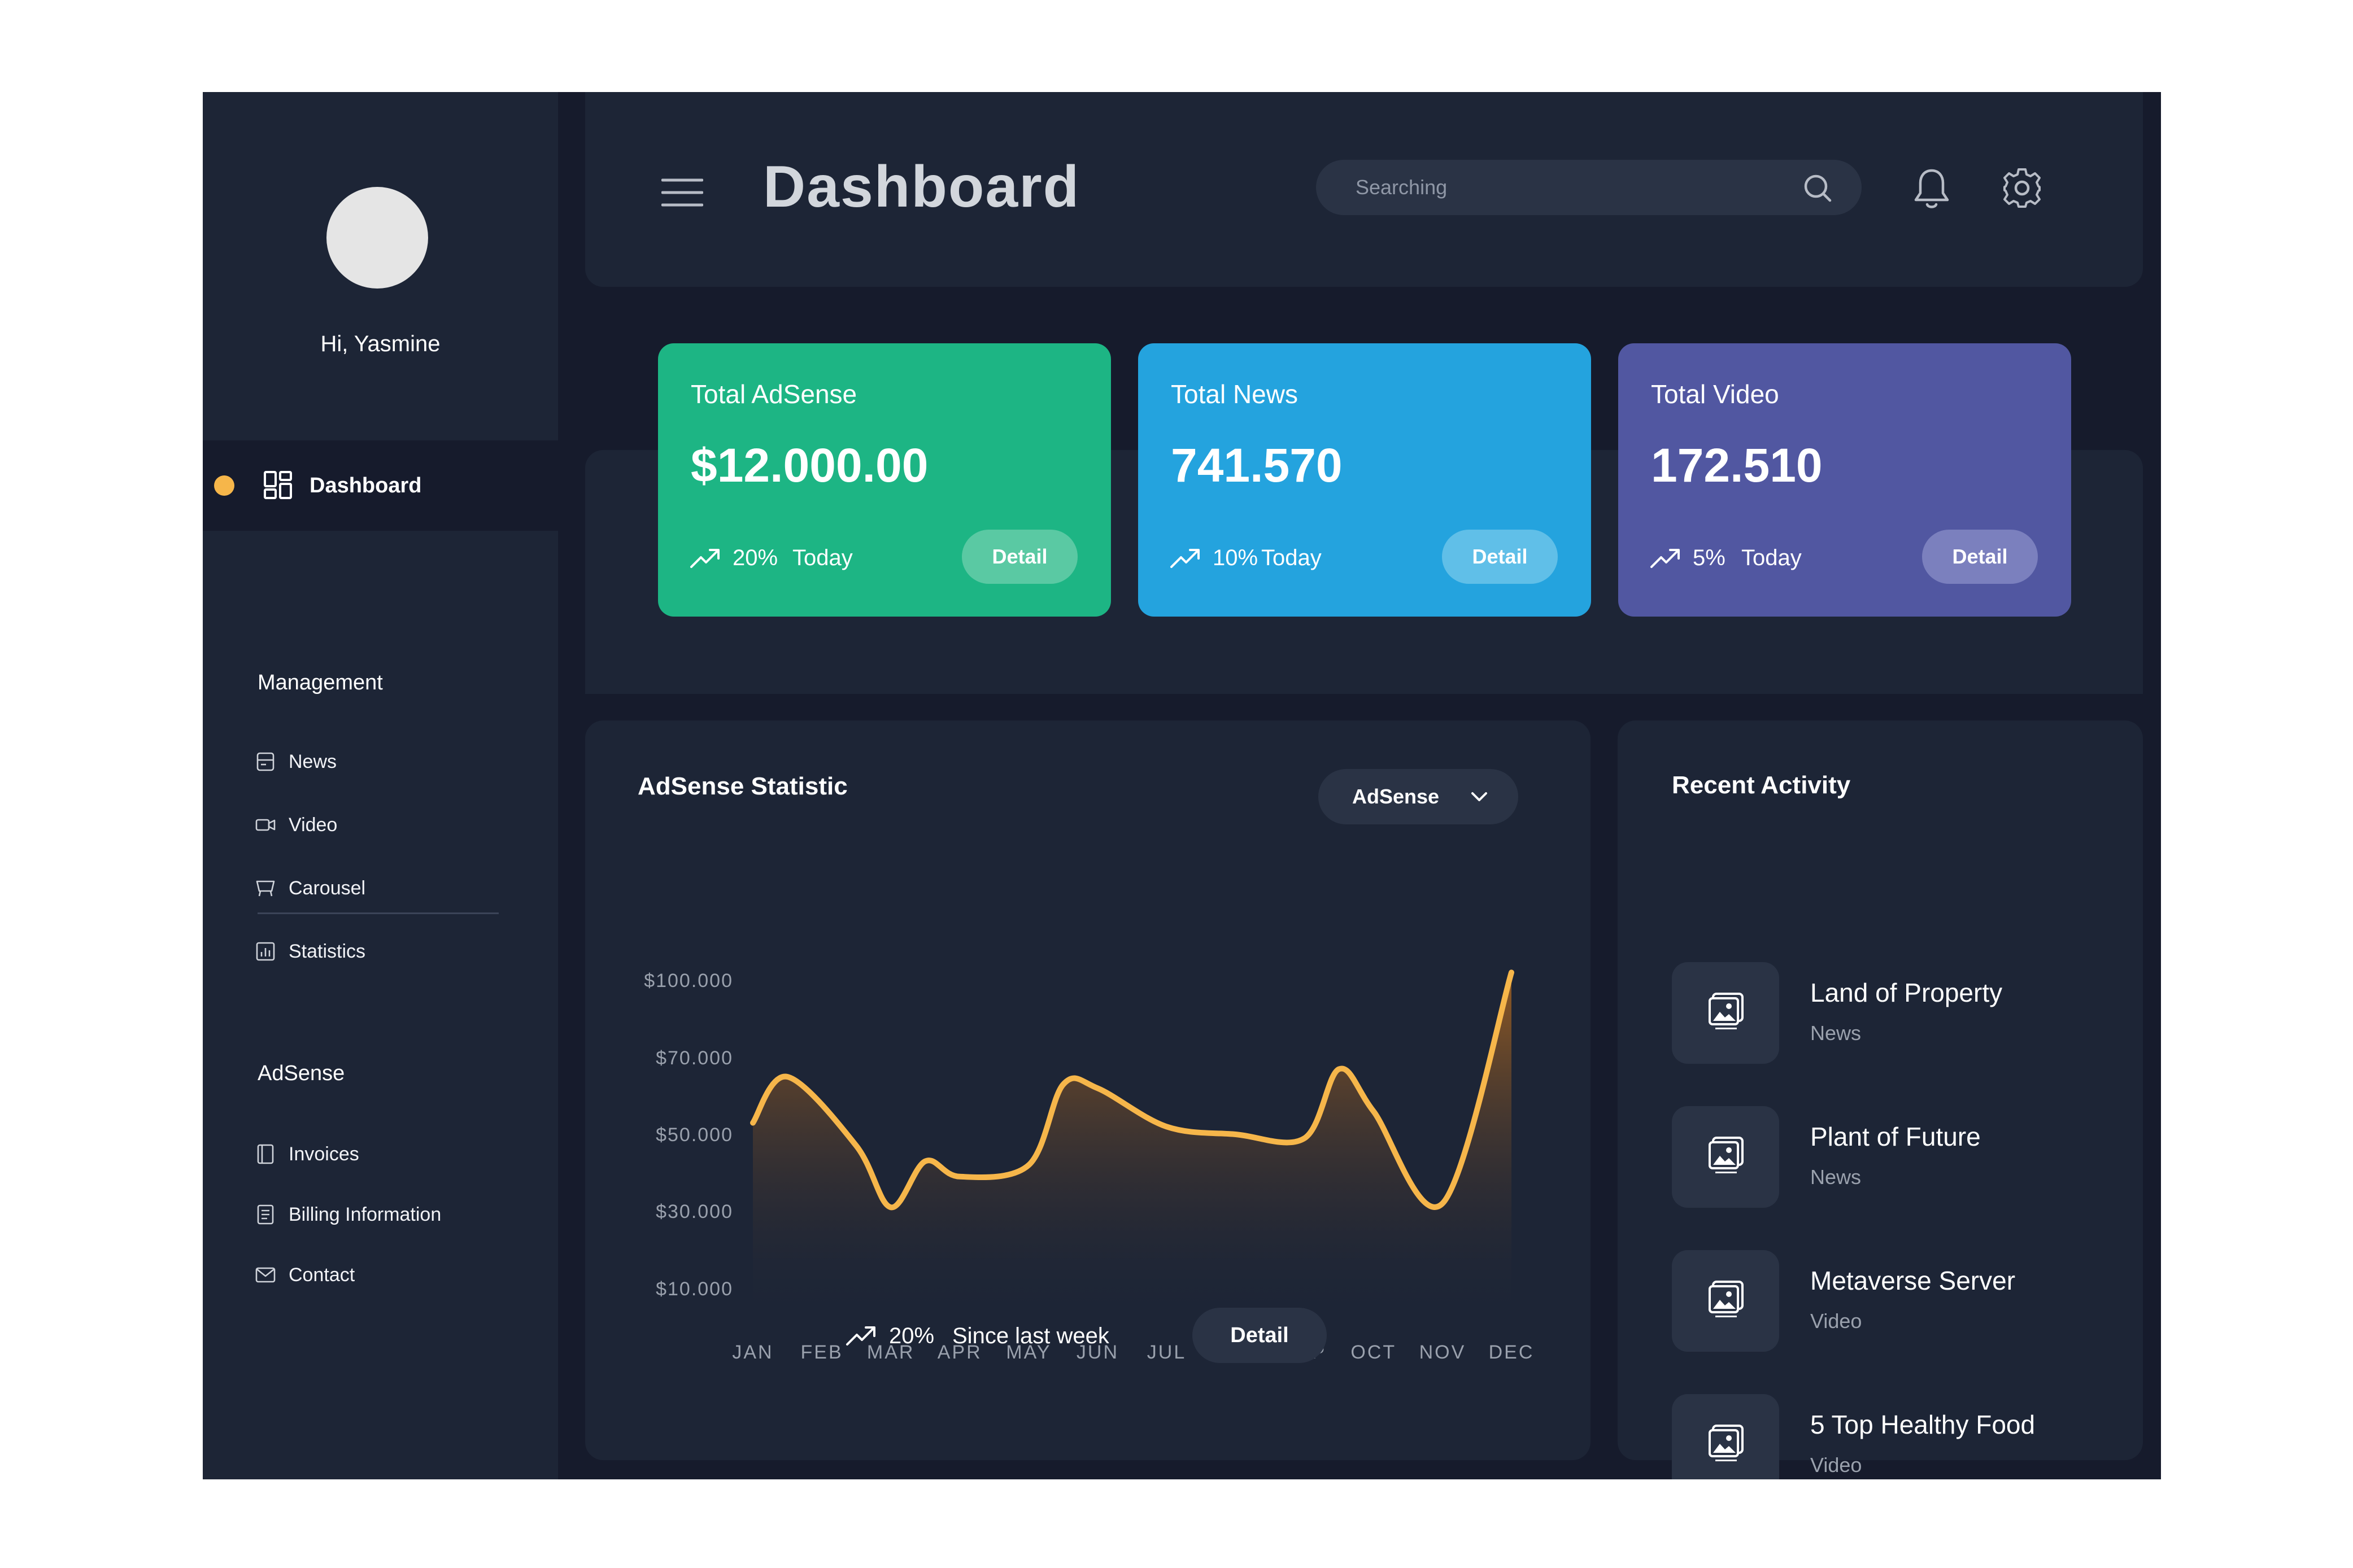  What do you see at coordinates (313, 761) in the screenshot?
I see `sidebar-item-label: News` at bounding box center [313, 761].